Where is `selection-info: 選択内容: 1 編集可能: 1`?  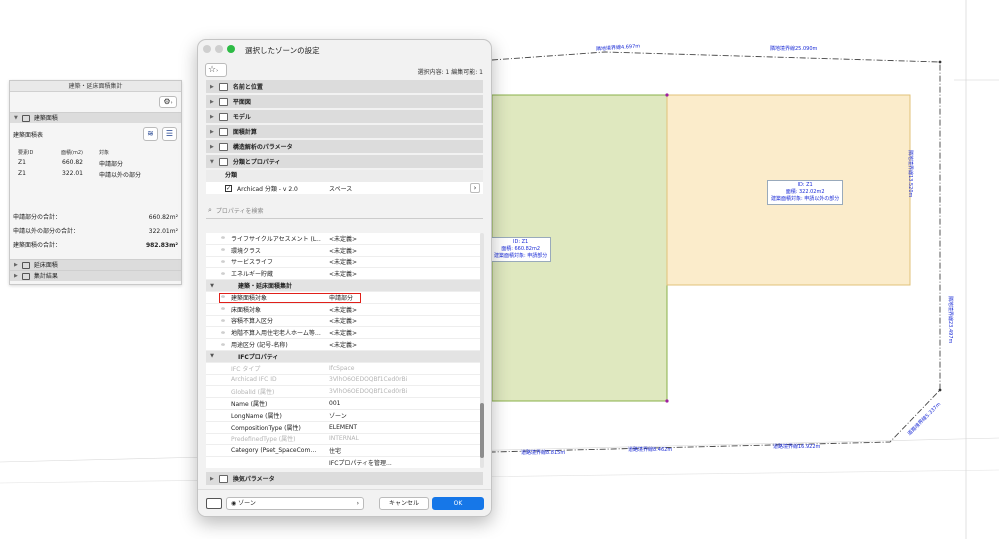 selection-info: 選択内容: 1 編集可能: 1 is located at coordinates (450, 72).